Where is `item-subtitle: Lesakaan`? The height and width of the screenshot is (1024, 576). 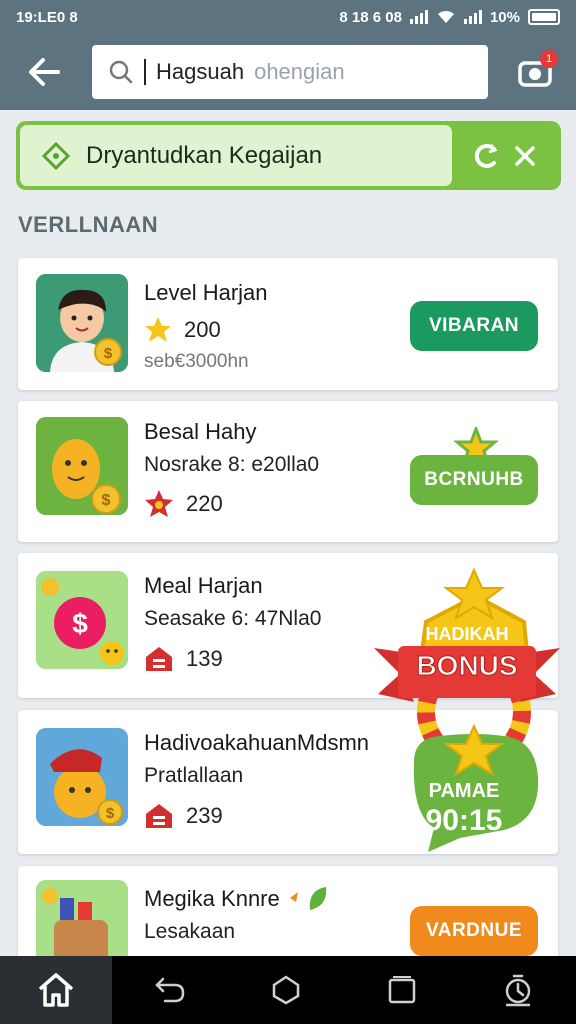 item-subtitle: Lesakaan is located at coordinates (190, 931).